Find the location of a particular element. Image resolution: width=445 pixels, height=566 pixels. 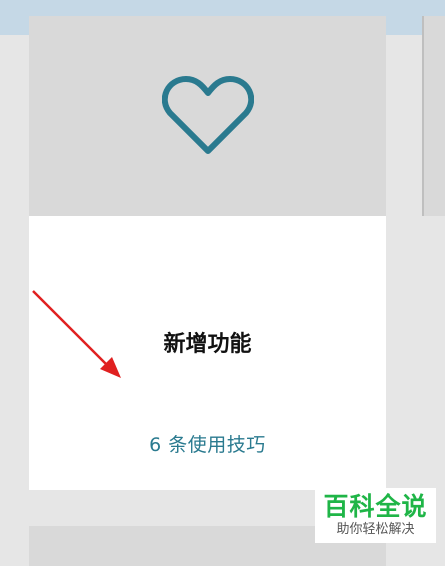

watermark-title: 百科全说 is located at coordinates (375, 506).